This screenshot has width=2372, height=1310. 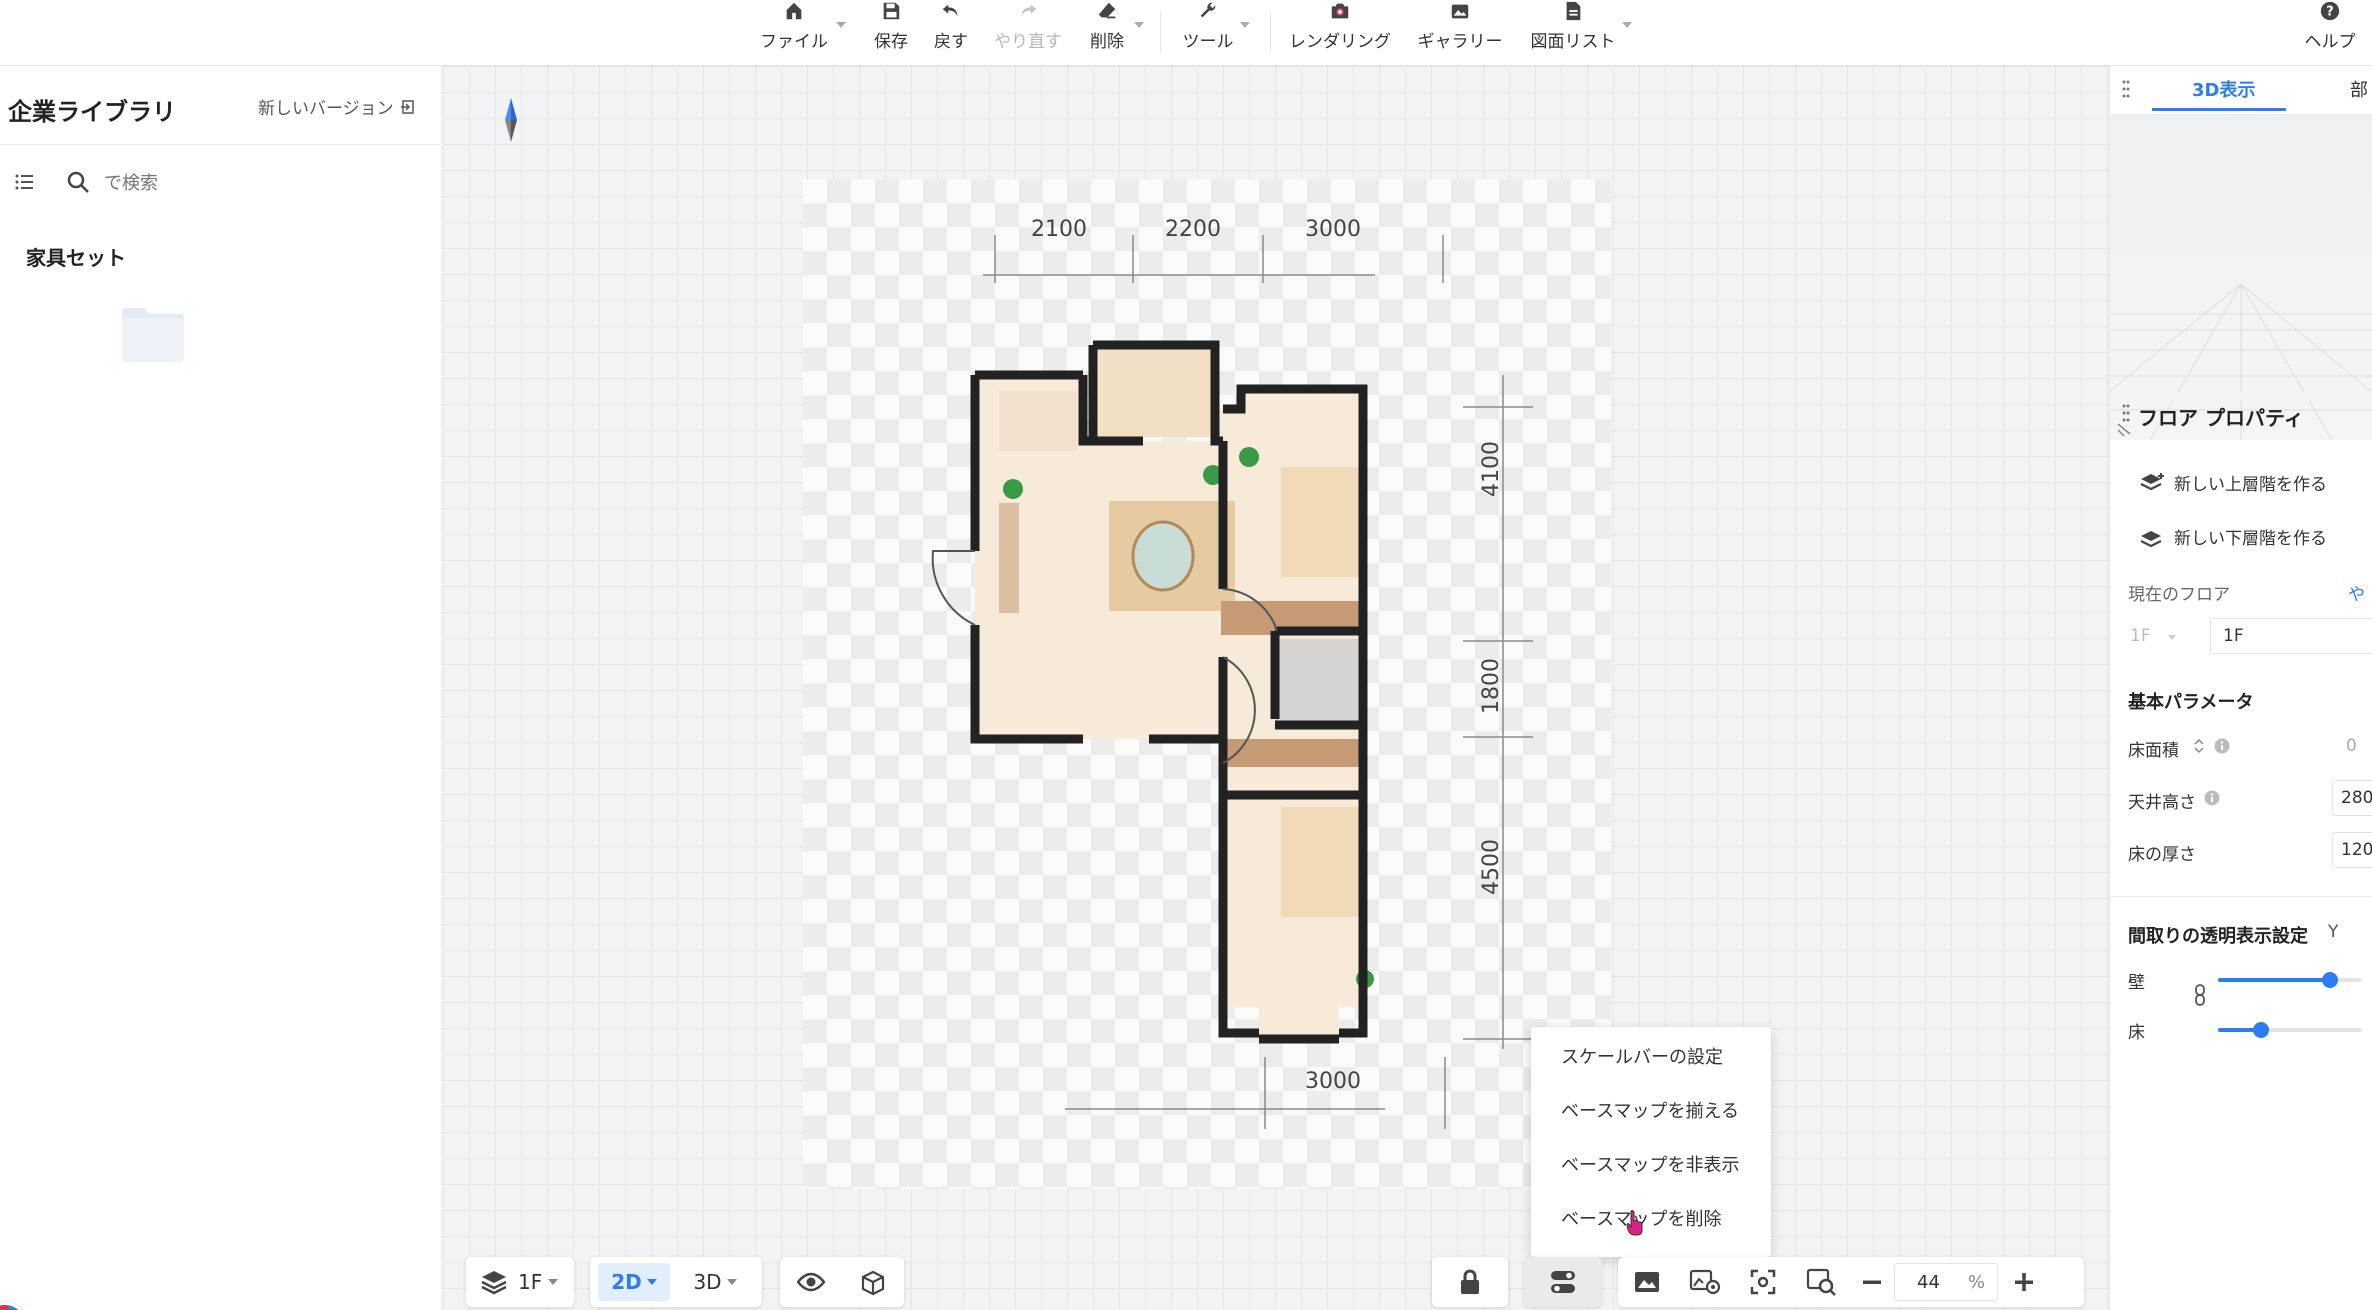 What do you see at coordinates (891, 11) in the screenshot?
I see `save-icon` at bounding box center [891, 11].